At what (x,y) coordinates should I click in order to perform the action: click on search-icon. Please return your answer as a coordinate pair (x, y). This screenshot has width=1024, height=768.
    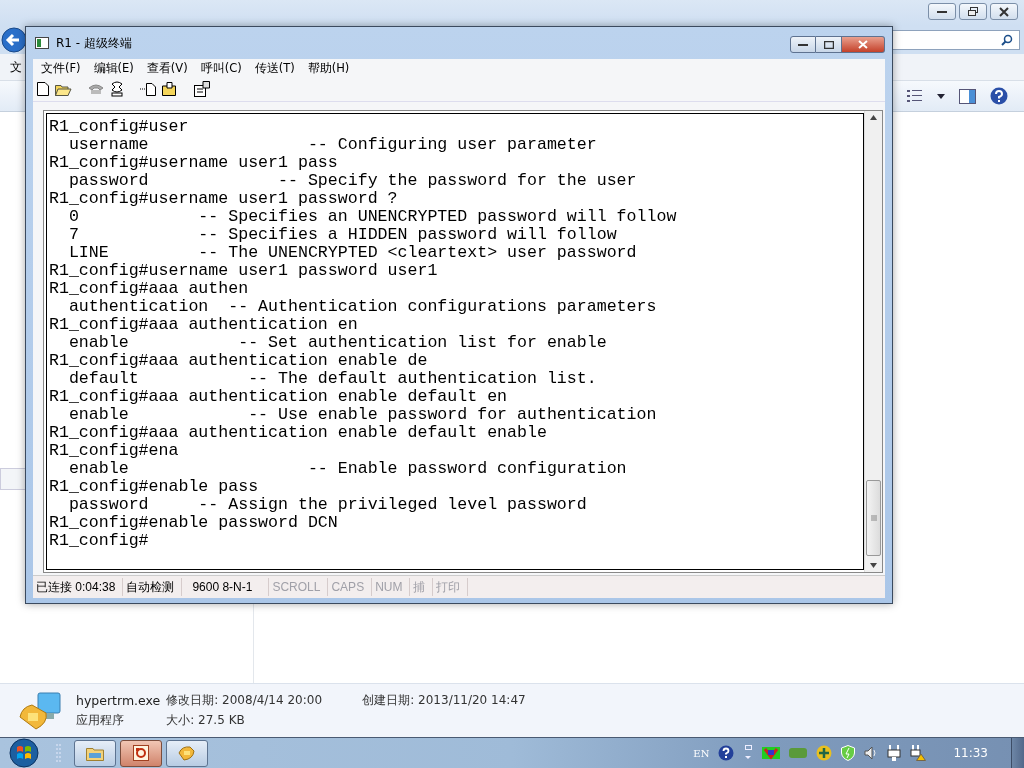
    Looking at the image, I should click on (1007, 40).